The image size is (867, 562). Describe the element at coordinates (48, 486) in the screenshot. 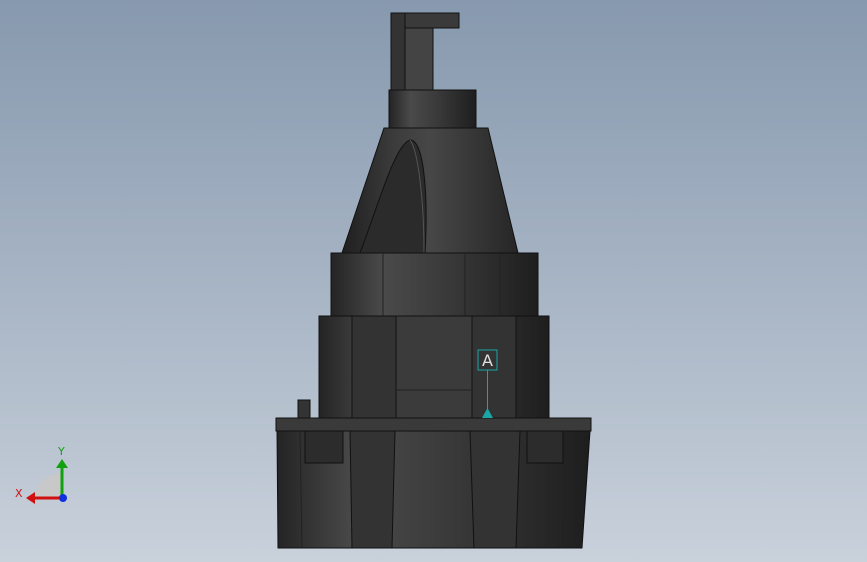

I see `triad-plane-icon` at that location.